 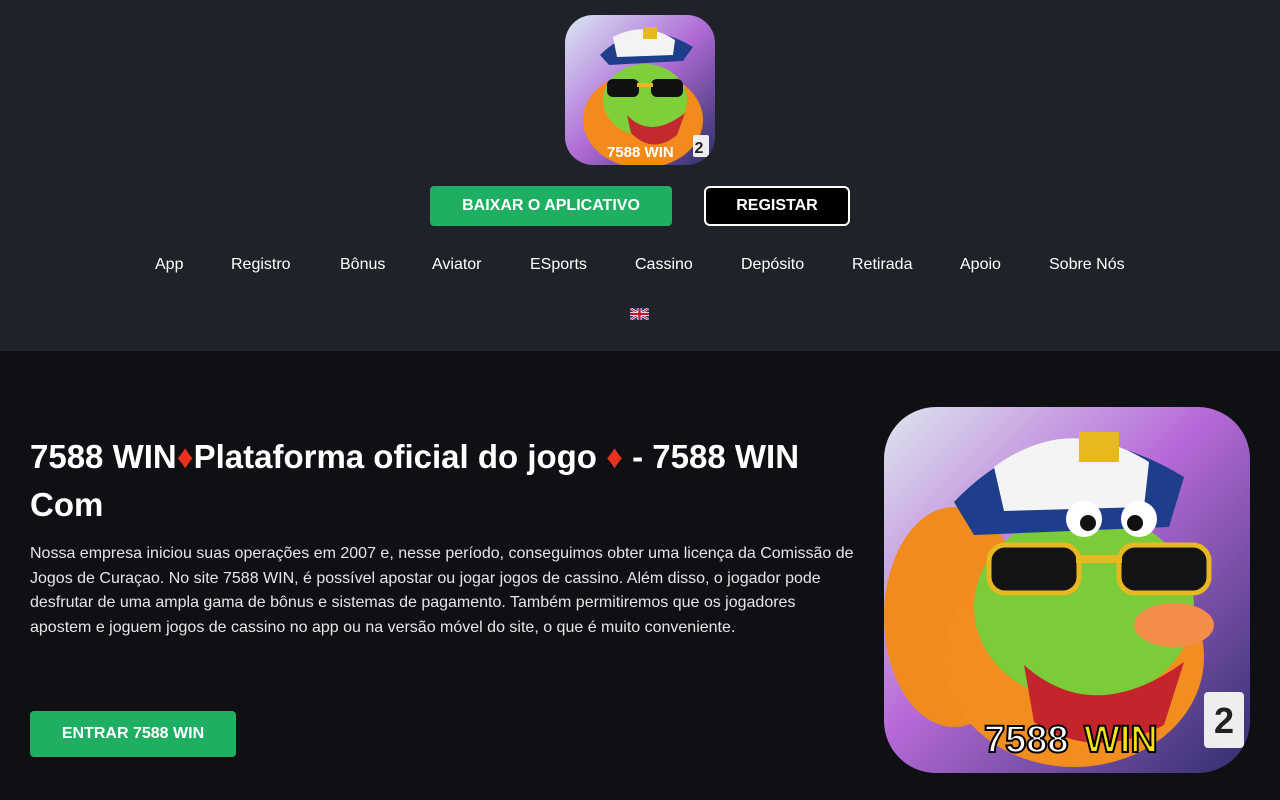 What do you see at coordinates (1026, 740) in the screenshot?
I see `image-text-number: 7588` at bounding box center [1026, 740].